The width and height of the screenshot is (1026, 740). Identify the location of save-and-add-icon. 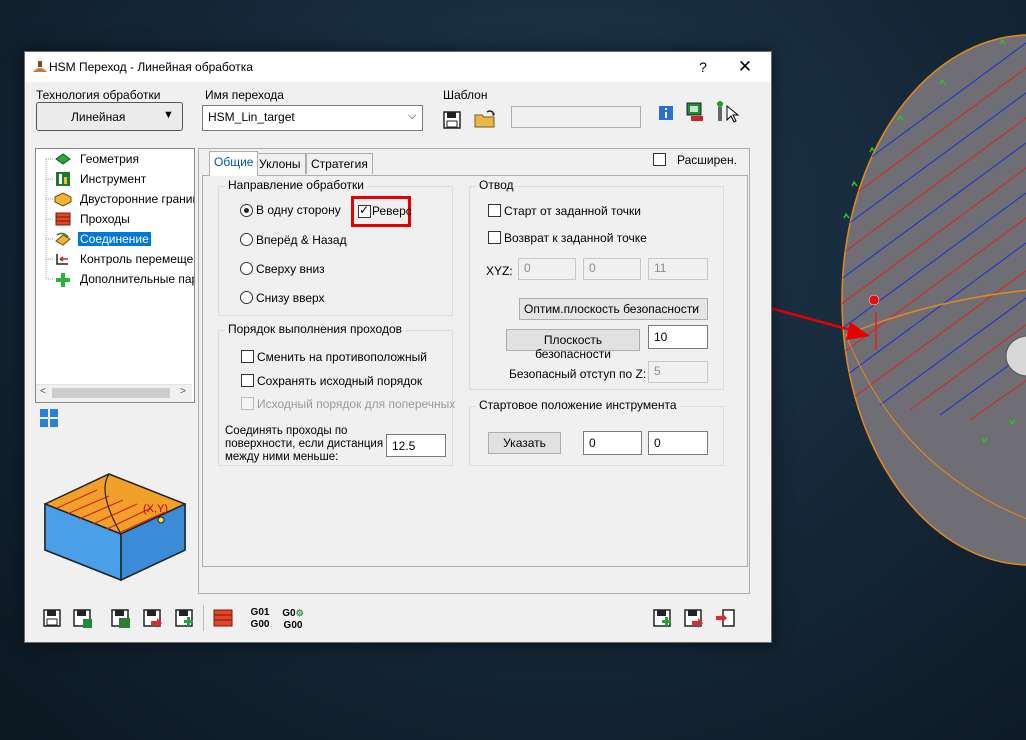
(662, 618).